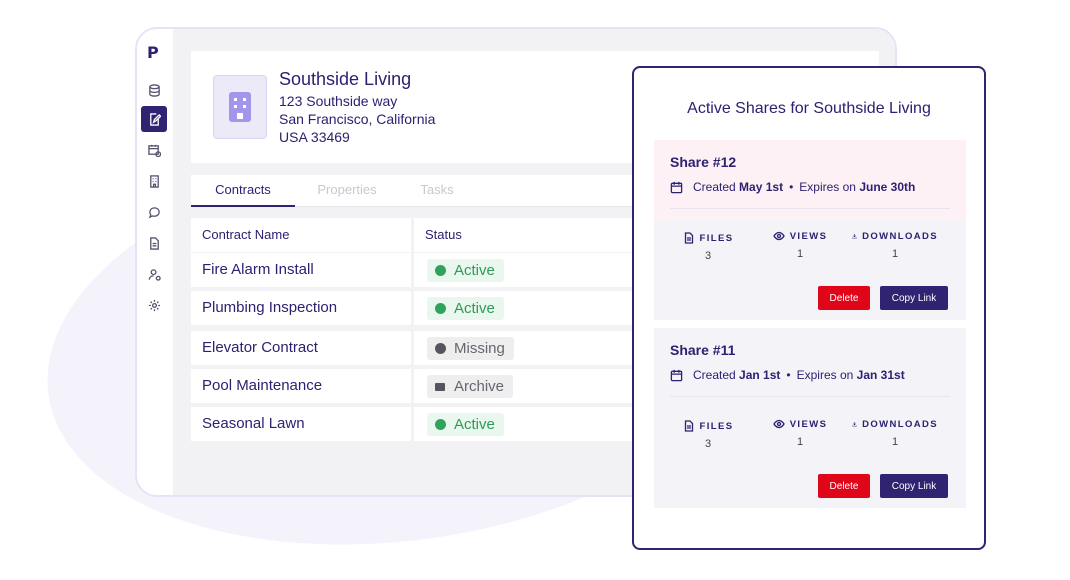 The image size is (1070, 580). What do you see at coordinates (440, 387) in the screenshot?
I see `archive-box-icon` at bounding box center [440, 387].